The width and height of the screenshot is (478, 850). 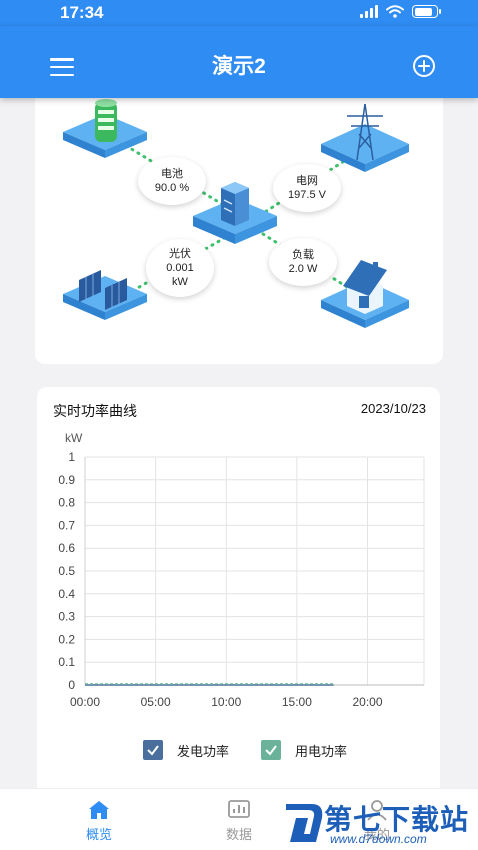 I want to click on wifi-icon, so click(x=395, y=11).